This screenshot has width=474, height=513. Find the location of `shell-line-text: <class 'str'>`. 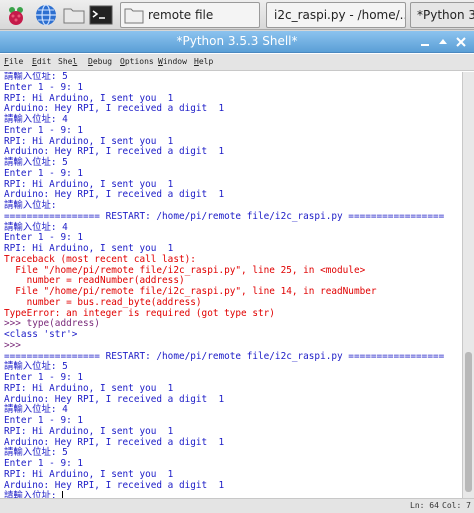

shell-line-text: <class 'str'> is located at coordinates (41, 334).